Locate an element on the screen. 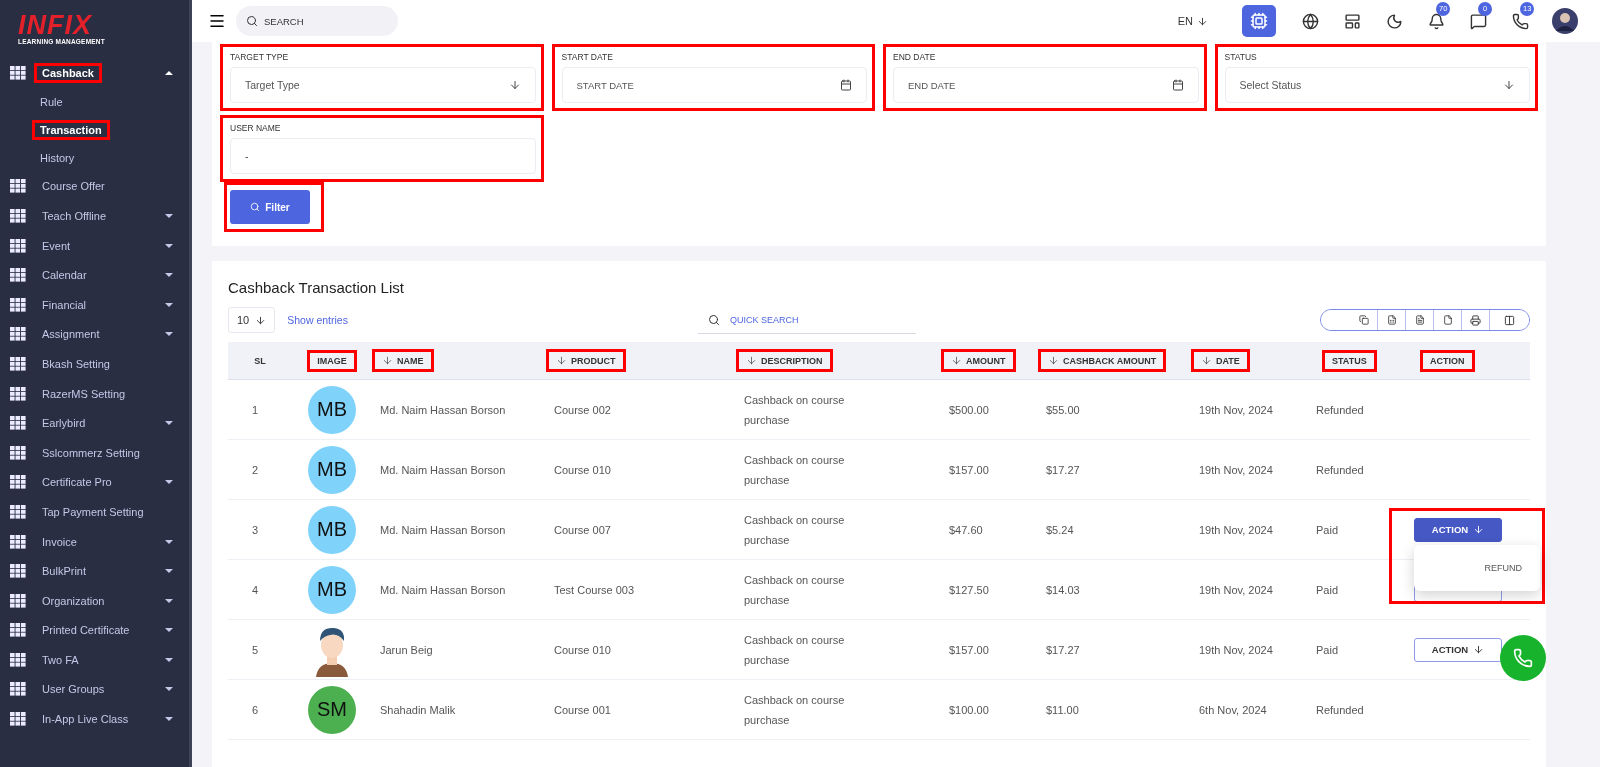 This screenshot has width=1600, height=767. sidebar-item: Printed Certificate is located at coordinates (86, 630).